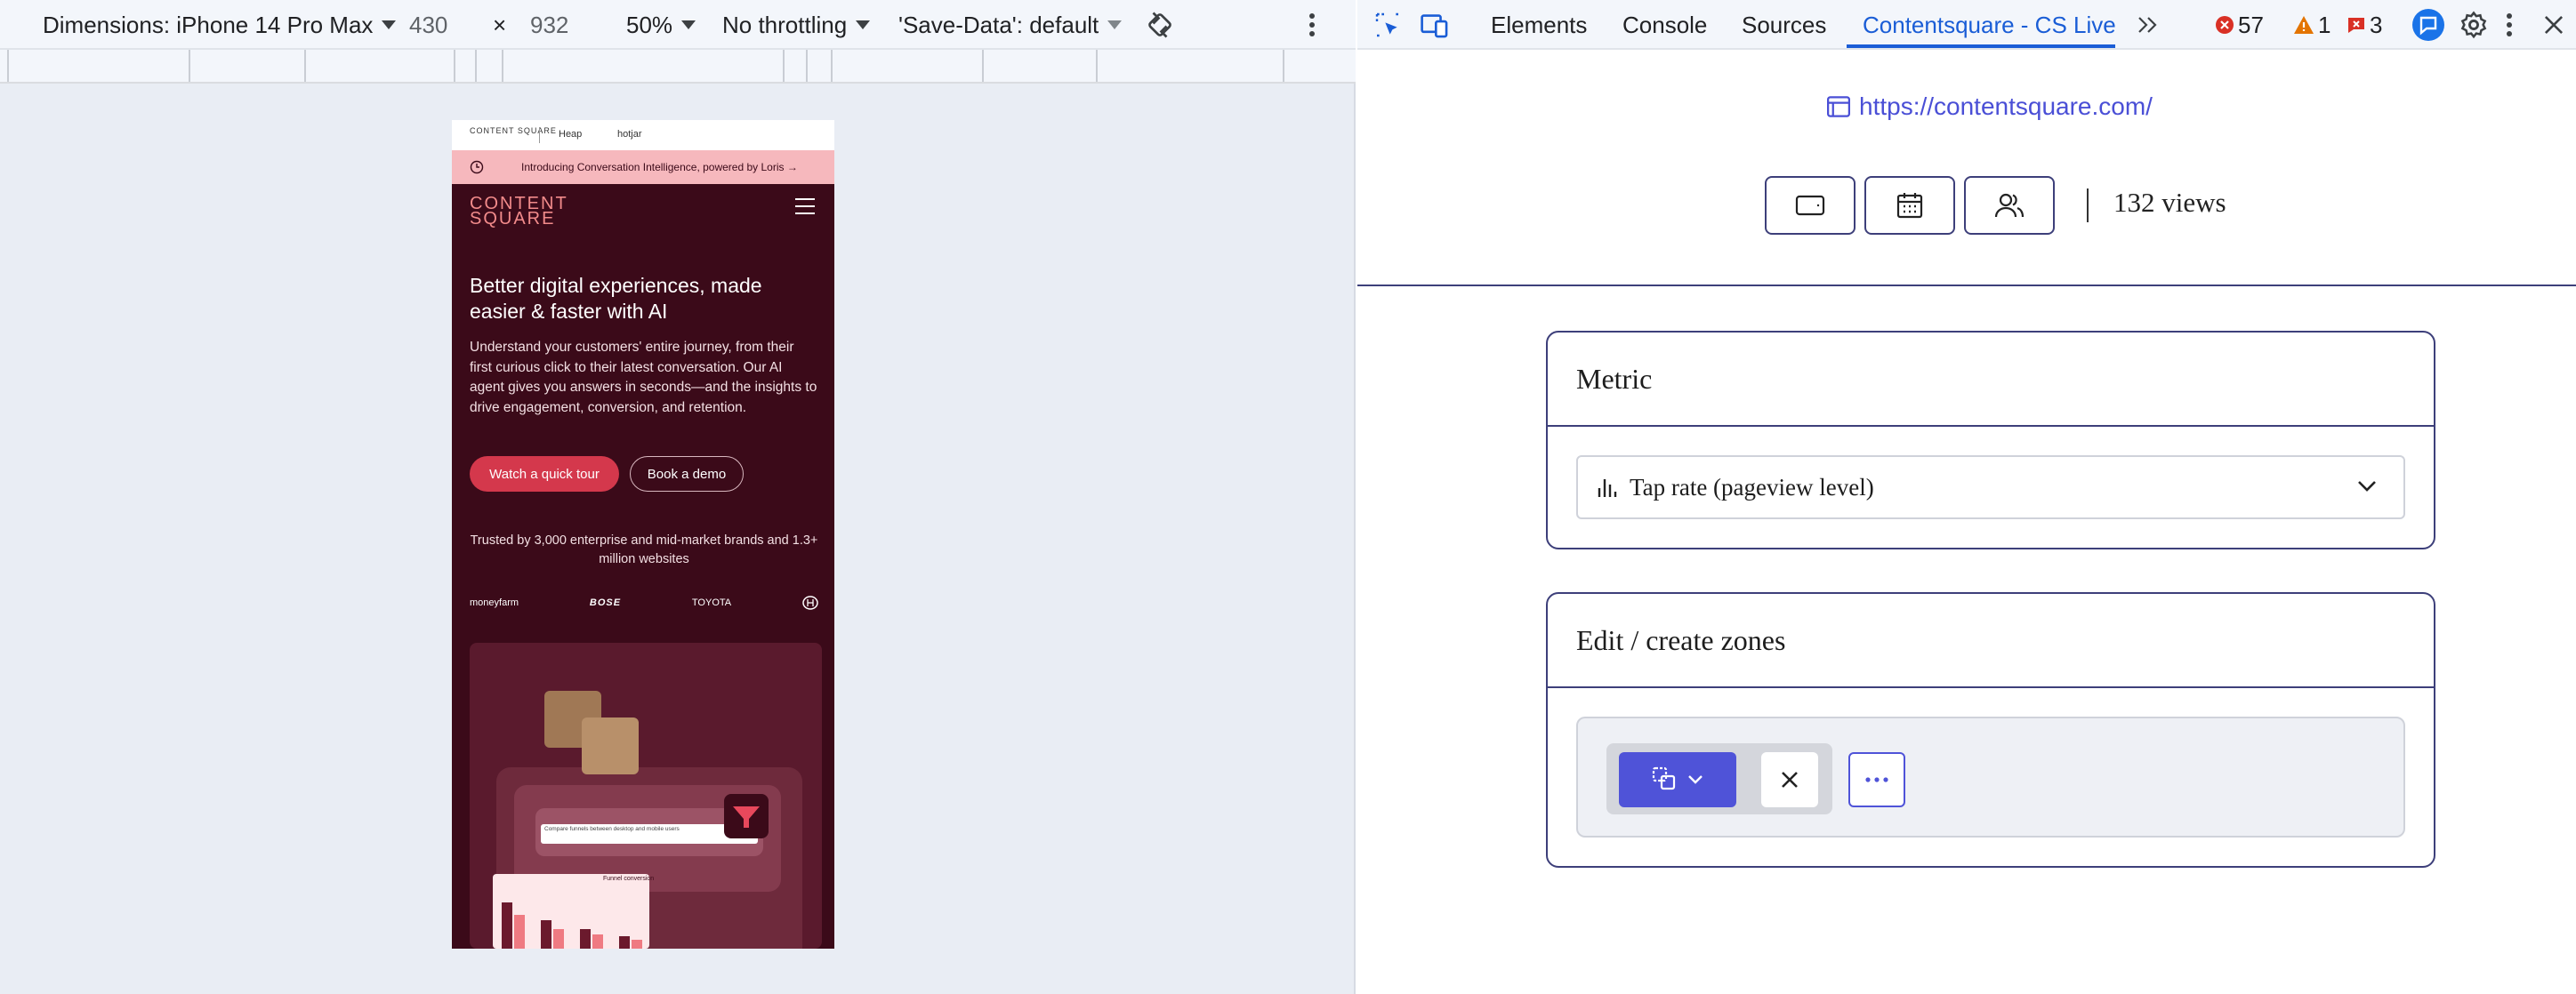  What do you see at coordinates (643, 135) in the screenshot?
I see `brand-bar: CONTENT SQUARE Heap hotjar` at bounding box center [643, 135].